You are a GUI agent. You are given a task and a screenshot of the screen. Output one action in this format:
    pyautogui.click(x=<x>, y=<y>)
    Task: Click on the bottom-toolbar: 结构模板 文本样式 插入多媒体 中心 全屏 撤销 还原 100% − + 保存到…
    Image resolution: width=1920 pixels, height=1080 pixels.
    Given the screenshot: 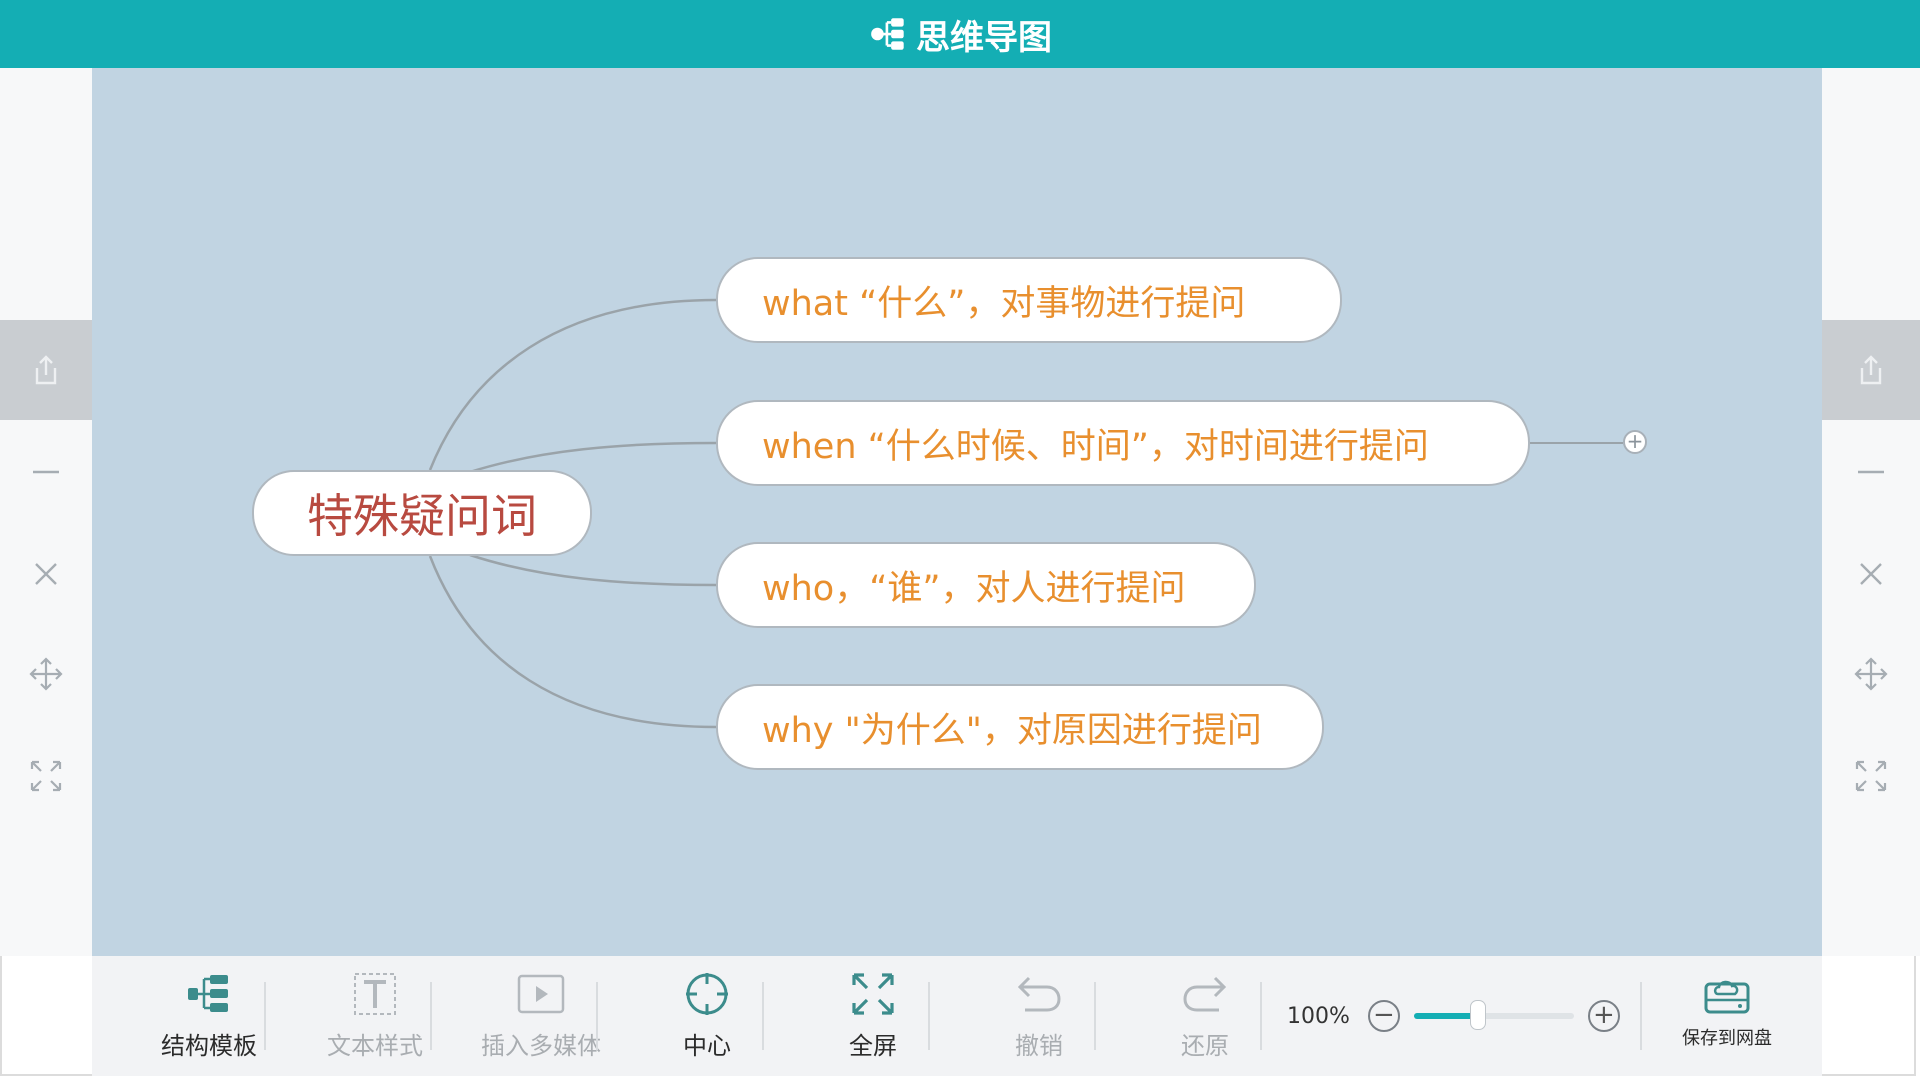 What is the action you would take?
    pyautogui.click(x=957, y=1016)
    